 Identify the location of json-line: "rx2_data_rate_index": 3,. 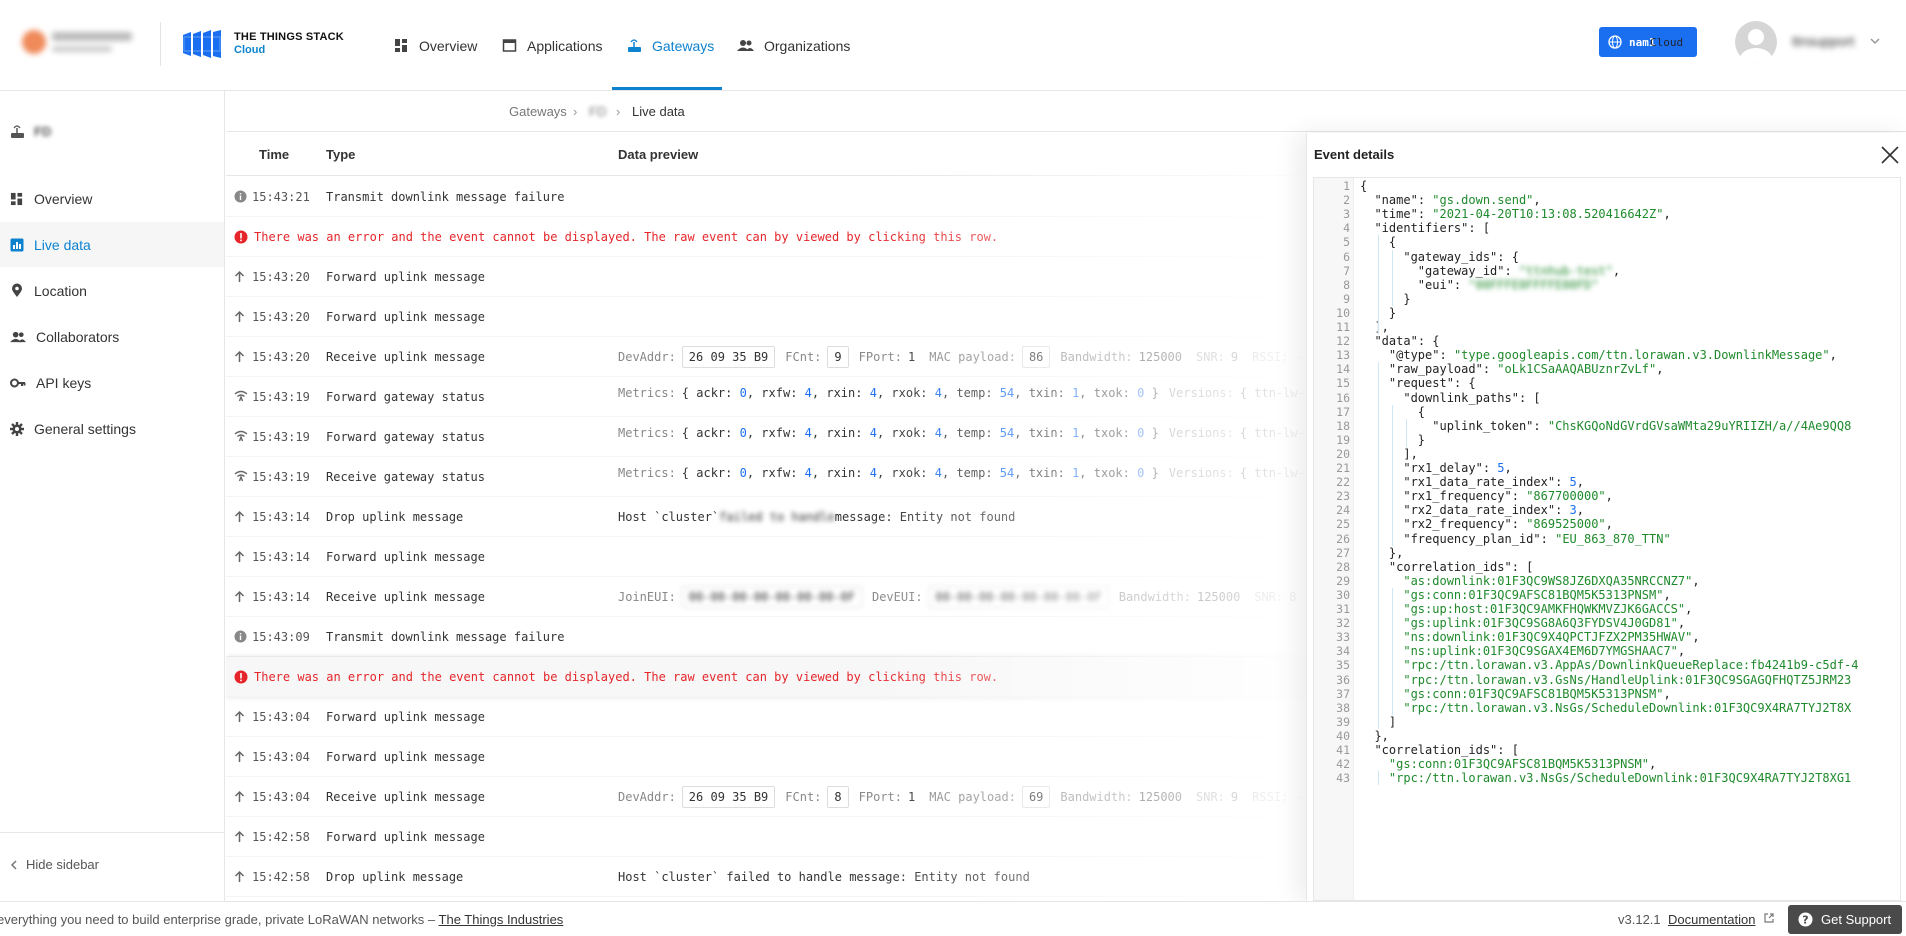
(1493, 510).